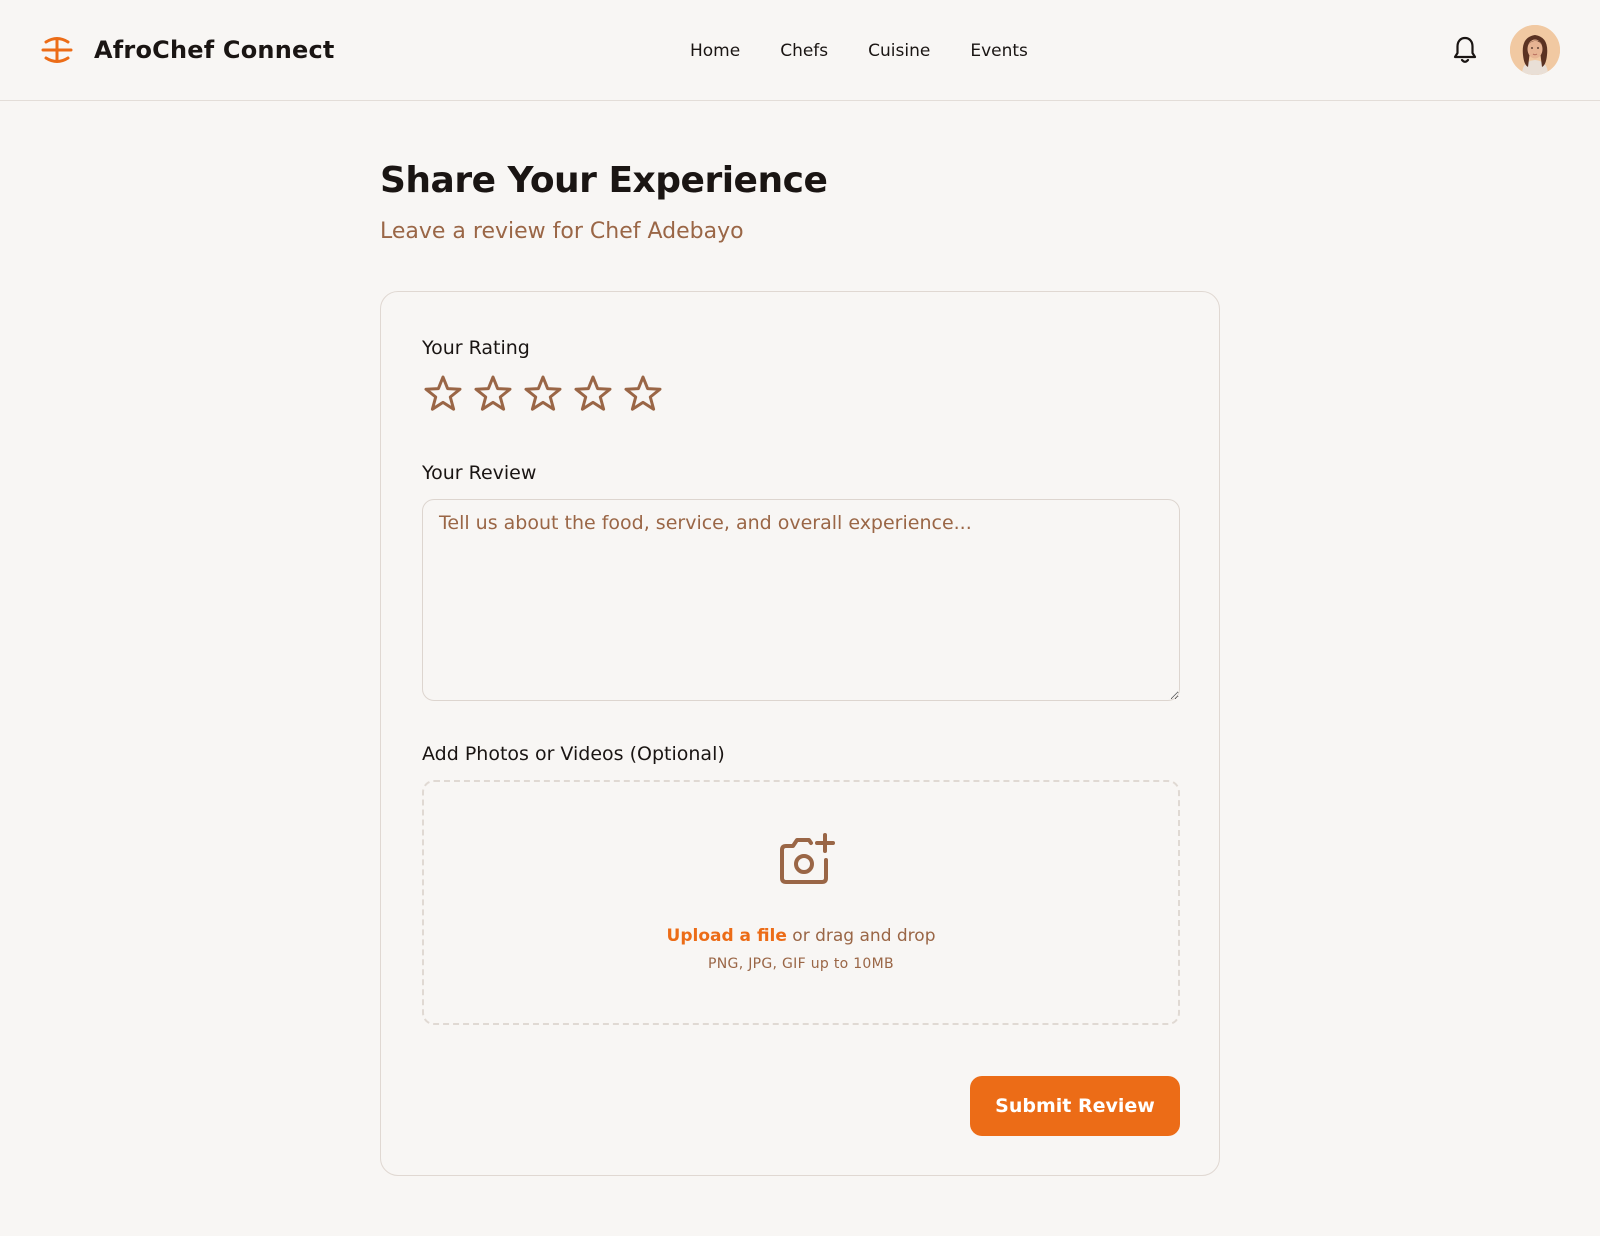  Describe the element at coordinates (214, 50) in the screenshot. I see `brand-name: AfroChef Connect` at that location.